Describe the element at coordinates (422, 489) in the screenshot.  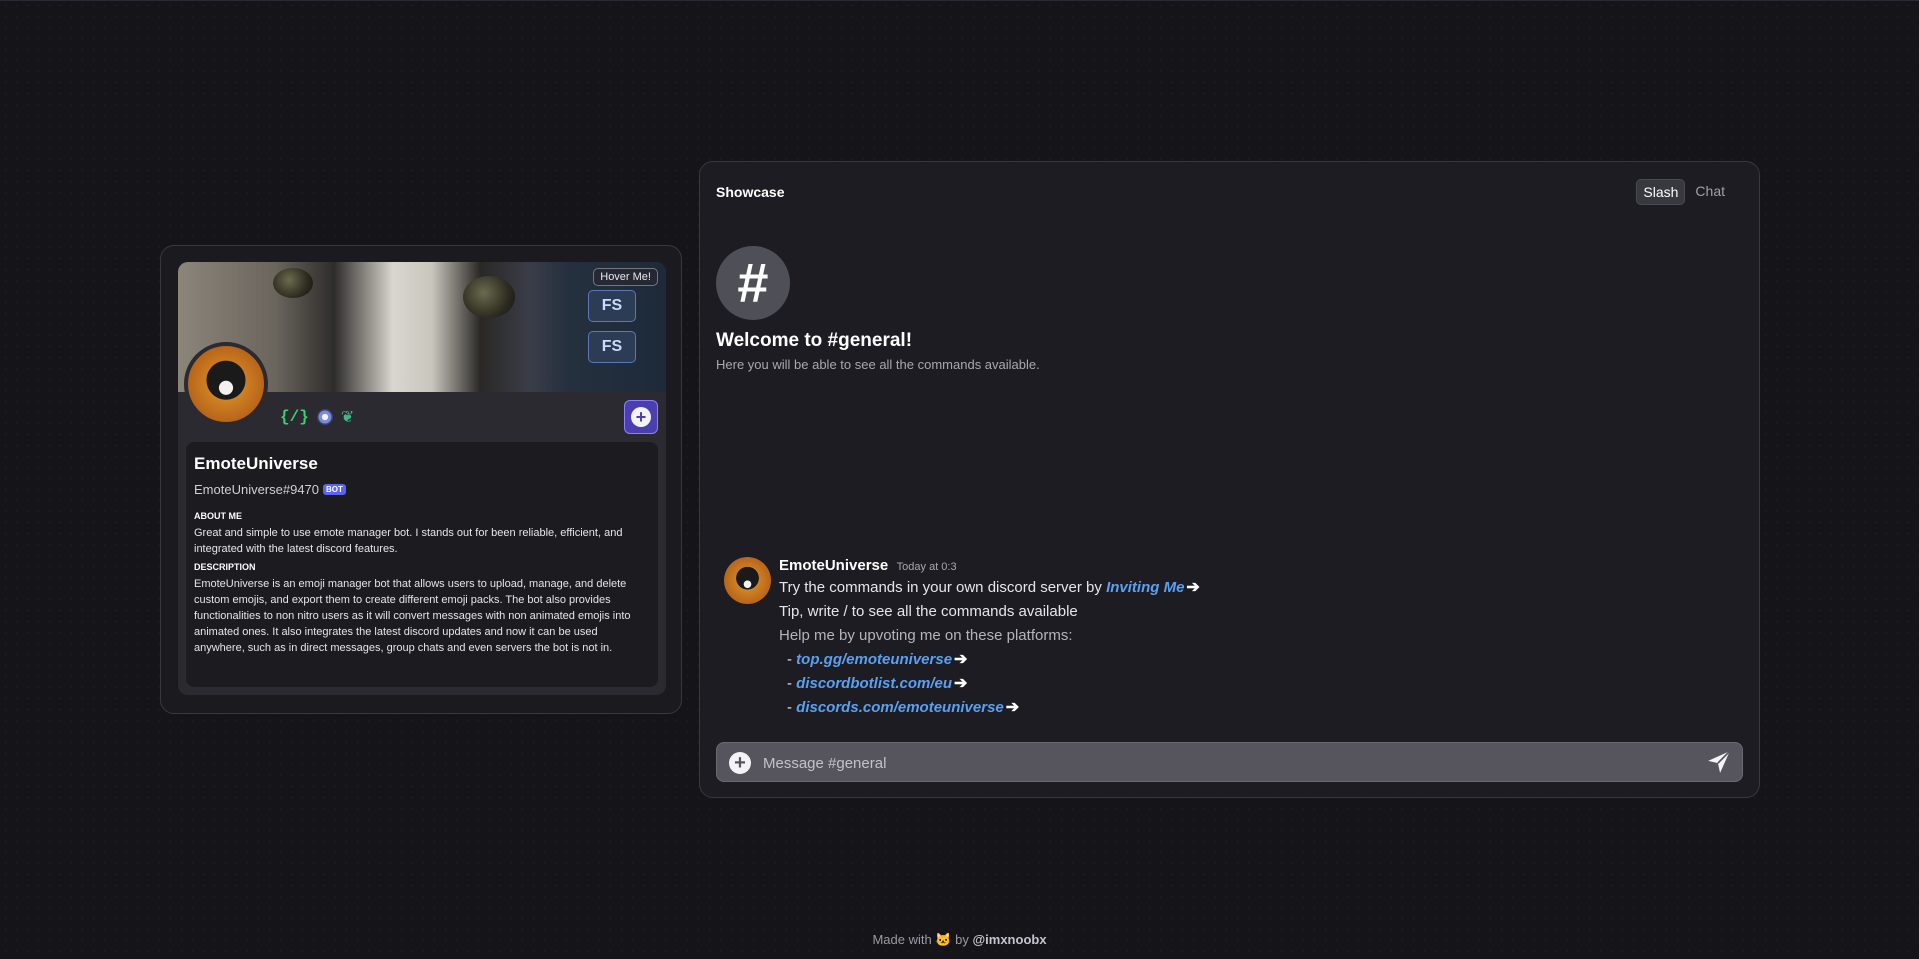
I see `profile-tag-row: EmoteUniverse#9470 BOT` at that location.